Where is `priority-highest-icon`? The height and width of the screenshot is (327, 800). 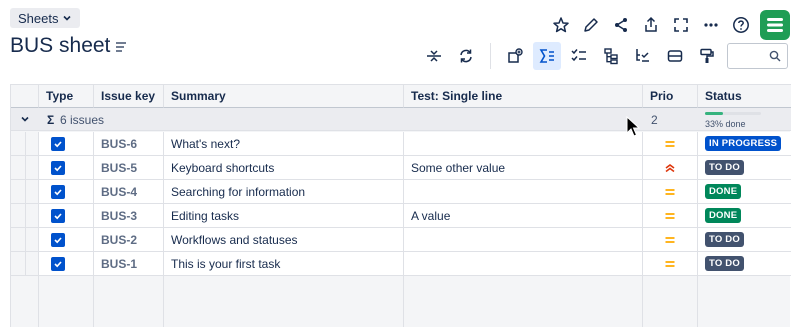 priority-highest-icon is located at coordinates (670, 167).